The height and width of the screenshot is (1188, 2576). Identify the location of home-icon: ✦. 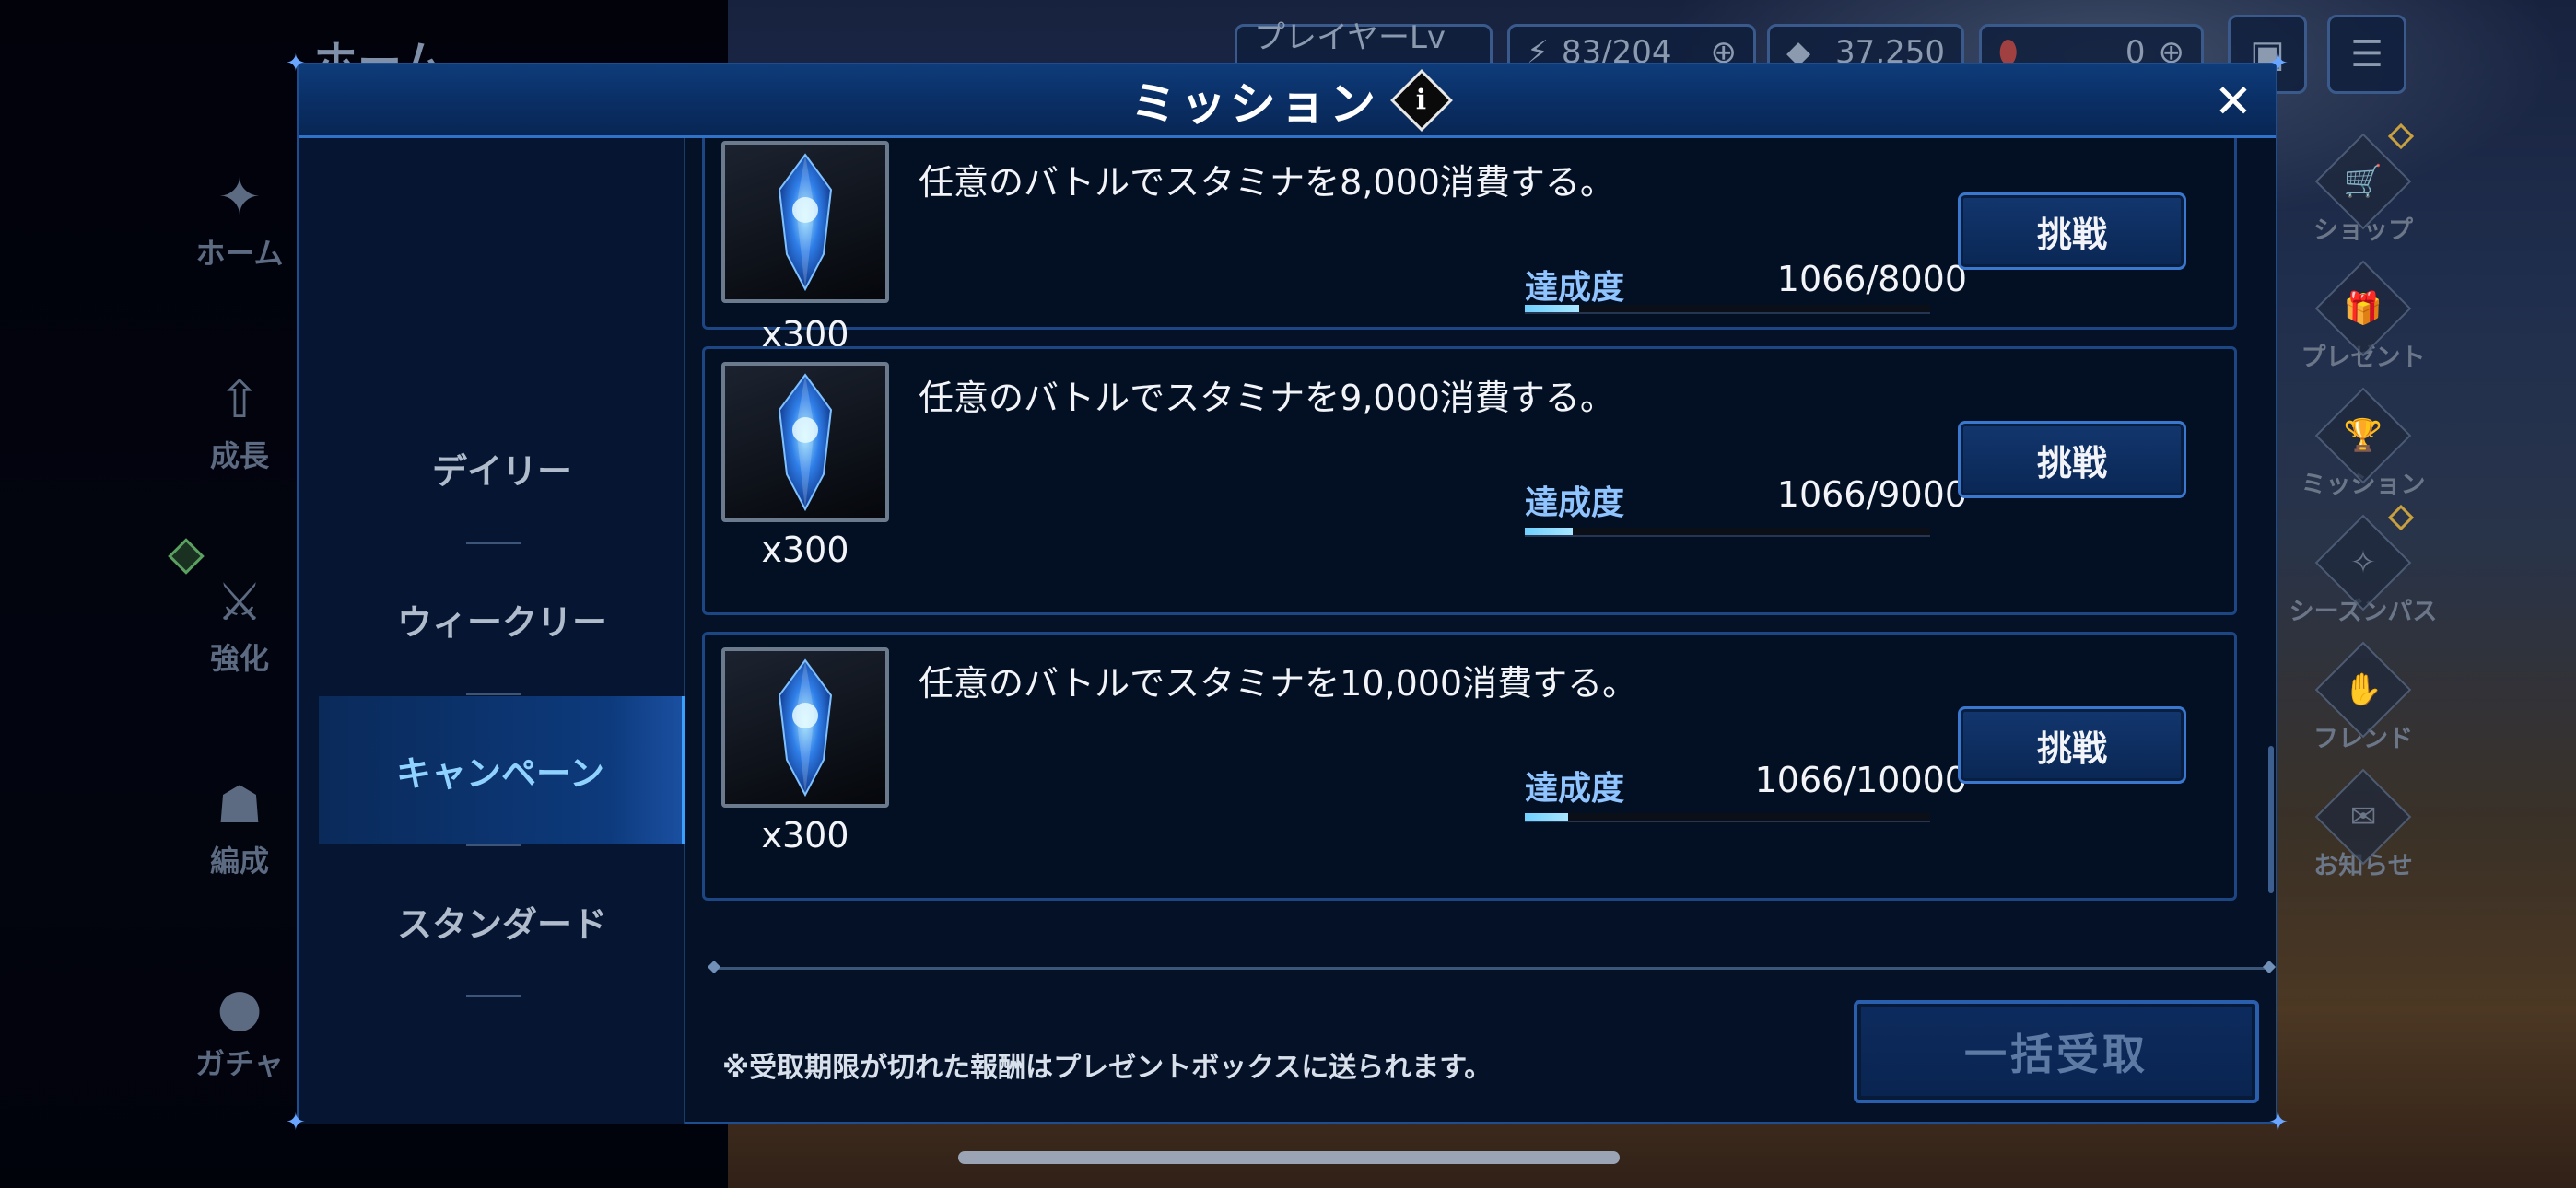
(239, 197).